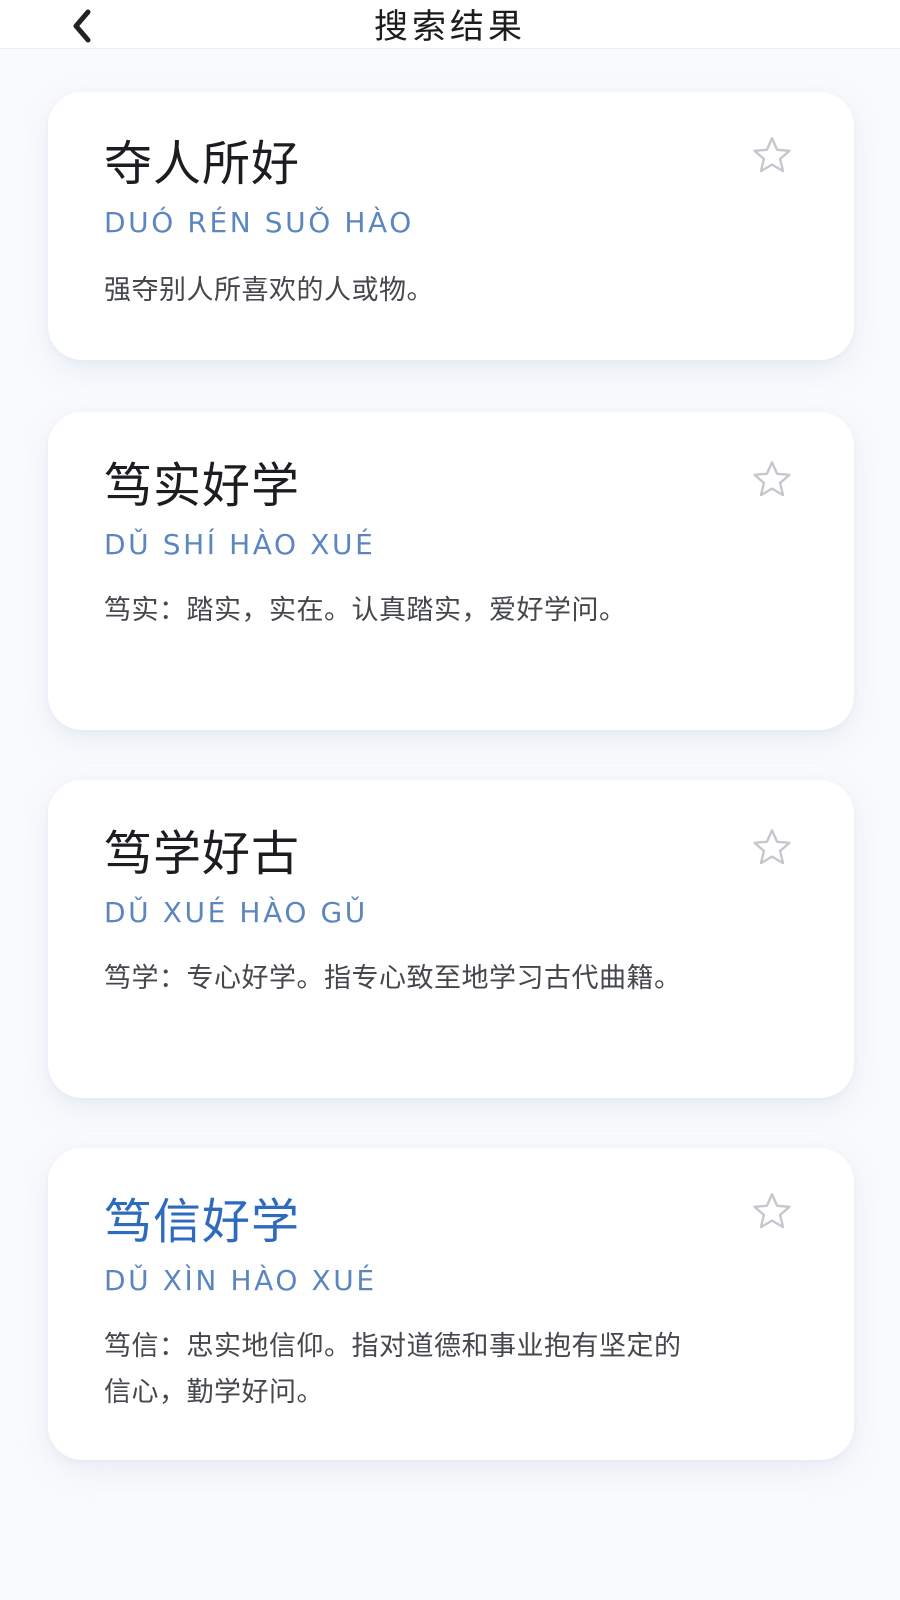 The width and height of the screenshot is (900, 1600). What do you see at coordinates (202, 1222) in the screenshot?
I see `idiom-word: 笃信好学` at bounding box center [202, 1222].